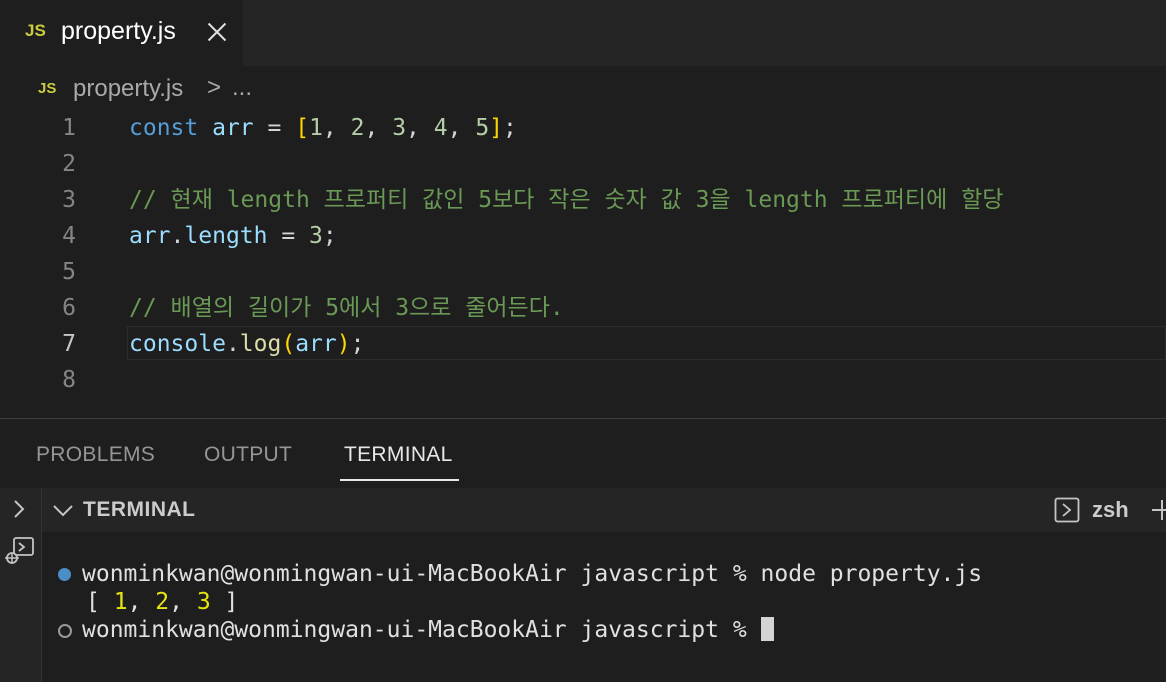  I want to click on code-line: 6 // 배열의 길이가 5에서 3으로 줄어든다., so click(583, 308).